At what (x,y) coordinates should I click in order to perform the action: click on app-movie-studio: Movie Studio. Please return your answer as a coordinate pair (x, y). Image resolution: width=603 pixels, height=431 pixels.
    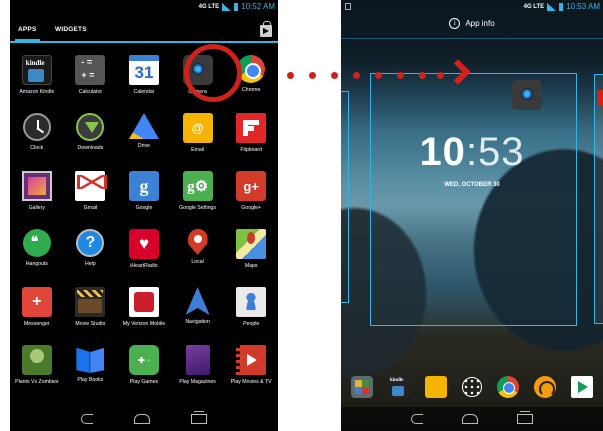
    Looking at the image, I should click on (91, 316).